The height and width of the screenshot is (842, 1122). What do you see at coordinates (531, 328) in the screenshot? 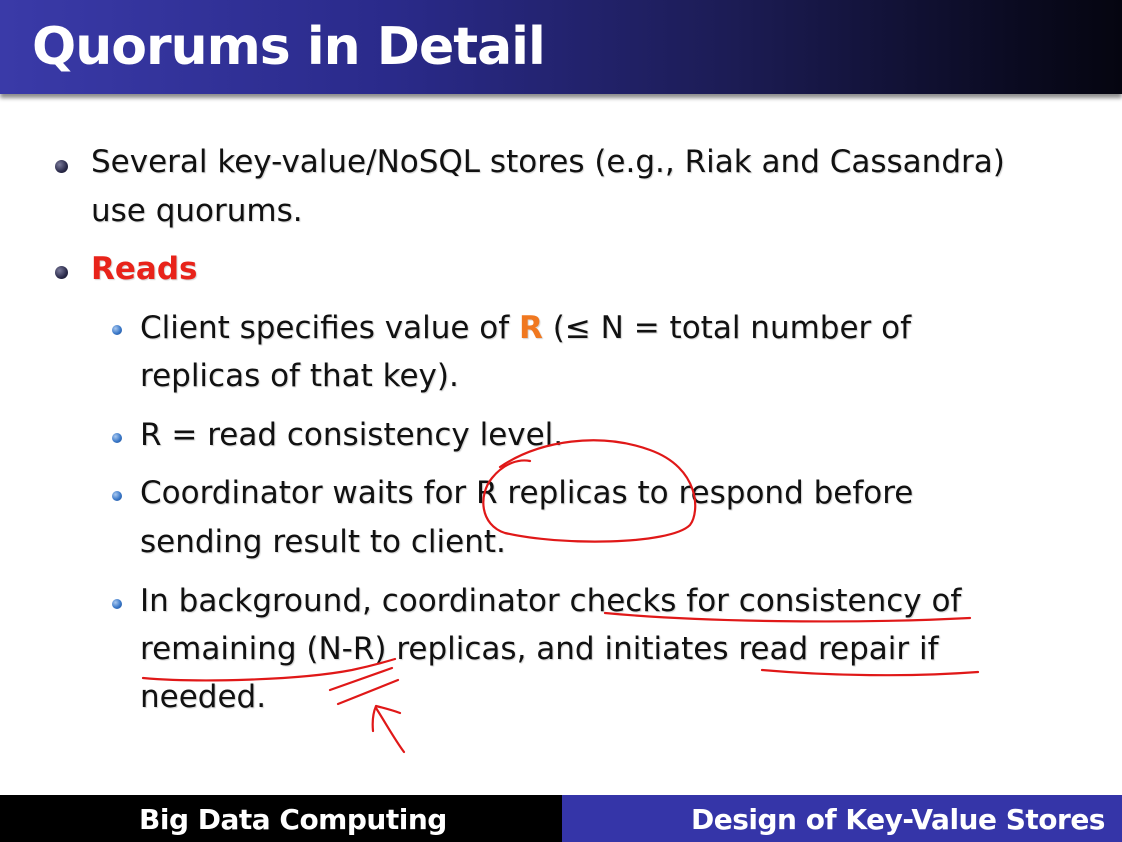
I see `r-emphasis: R` at bounding box center [531, 328].